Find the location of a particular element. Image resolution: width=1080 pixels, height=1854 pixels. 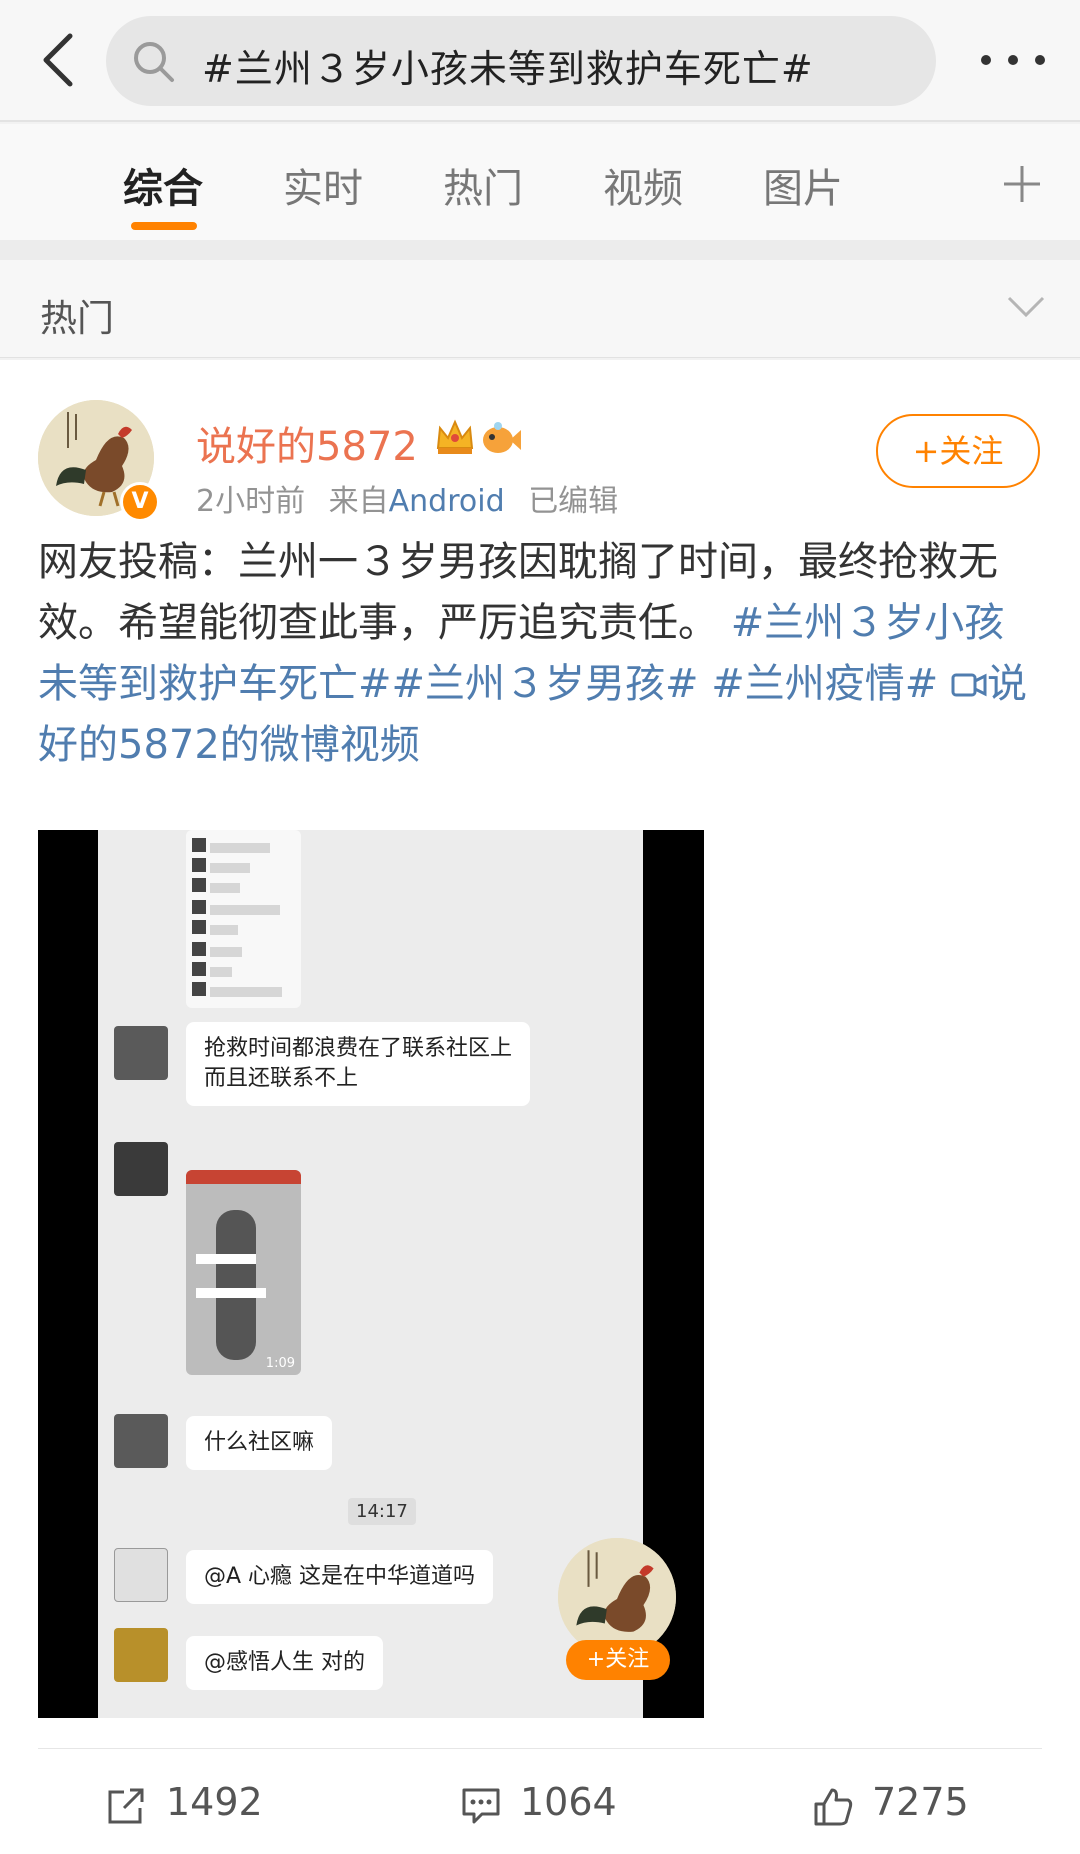

comment-count: 1064 is located at coordinates (568, 1802).